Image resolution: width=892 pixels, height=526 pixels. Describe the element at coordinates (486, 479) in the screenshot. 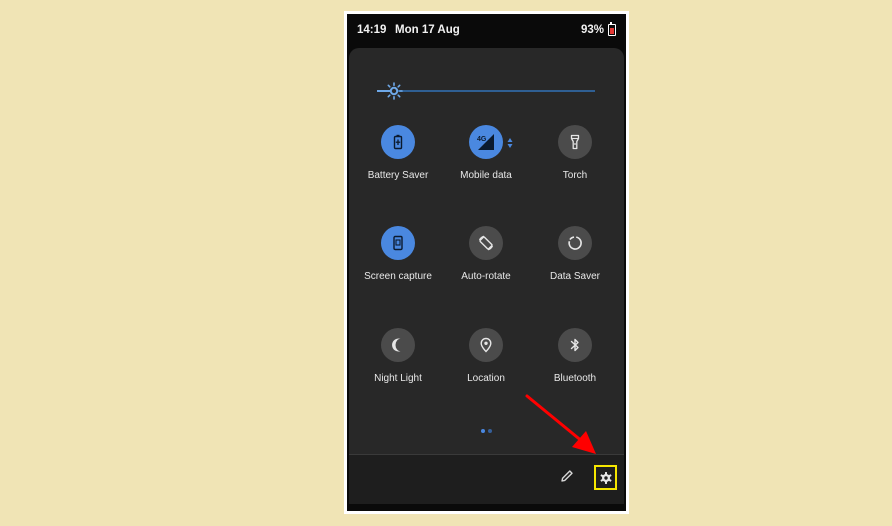

I see `quick-settings-footer` at that location.